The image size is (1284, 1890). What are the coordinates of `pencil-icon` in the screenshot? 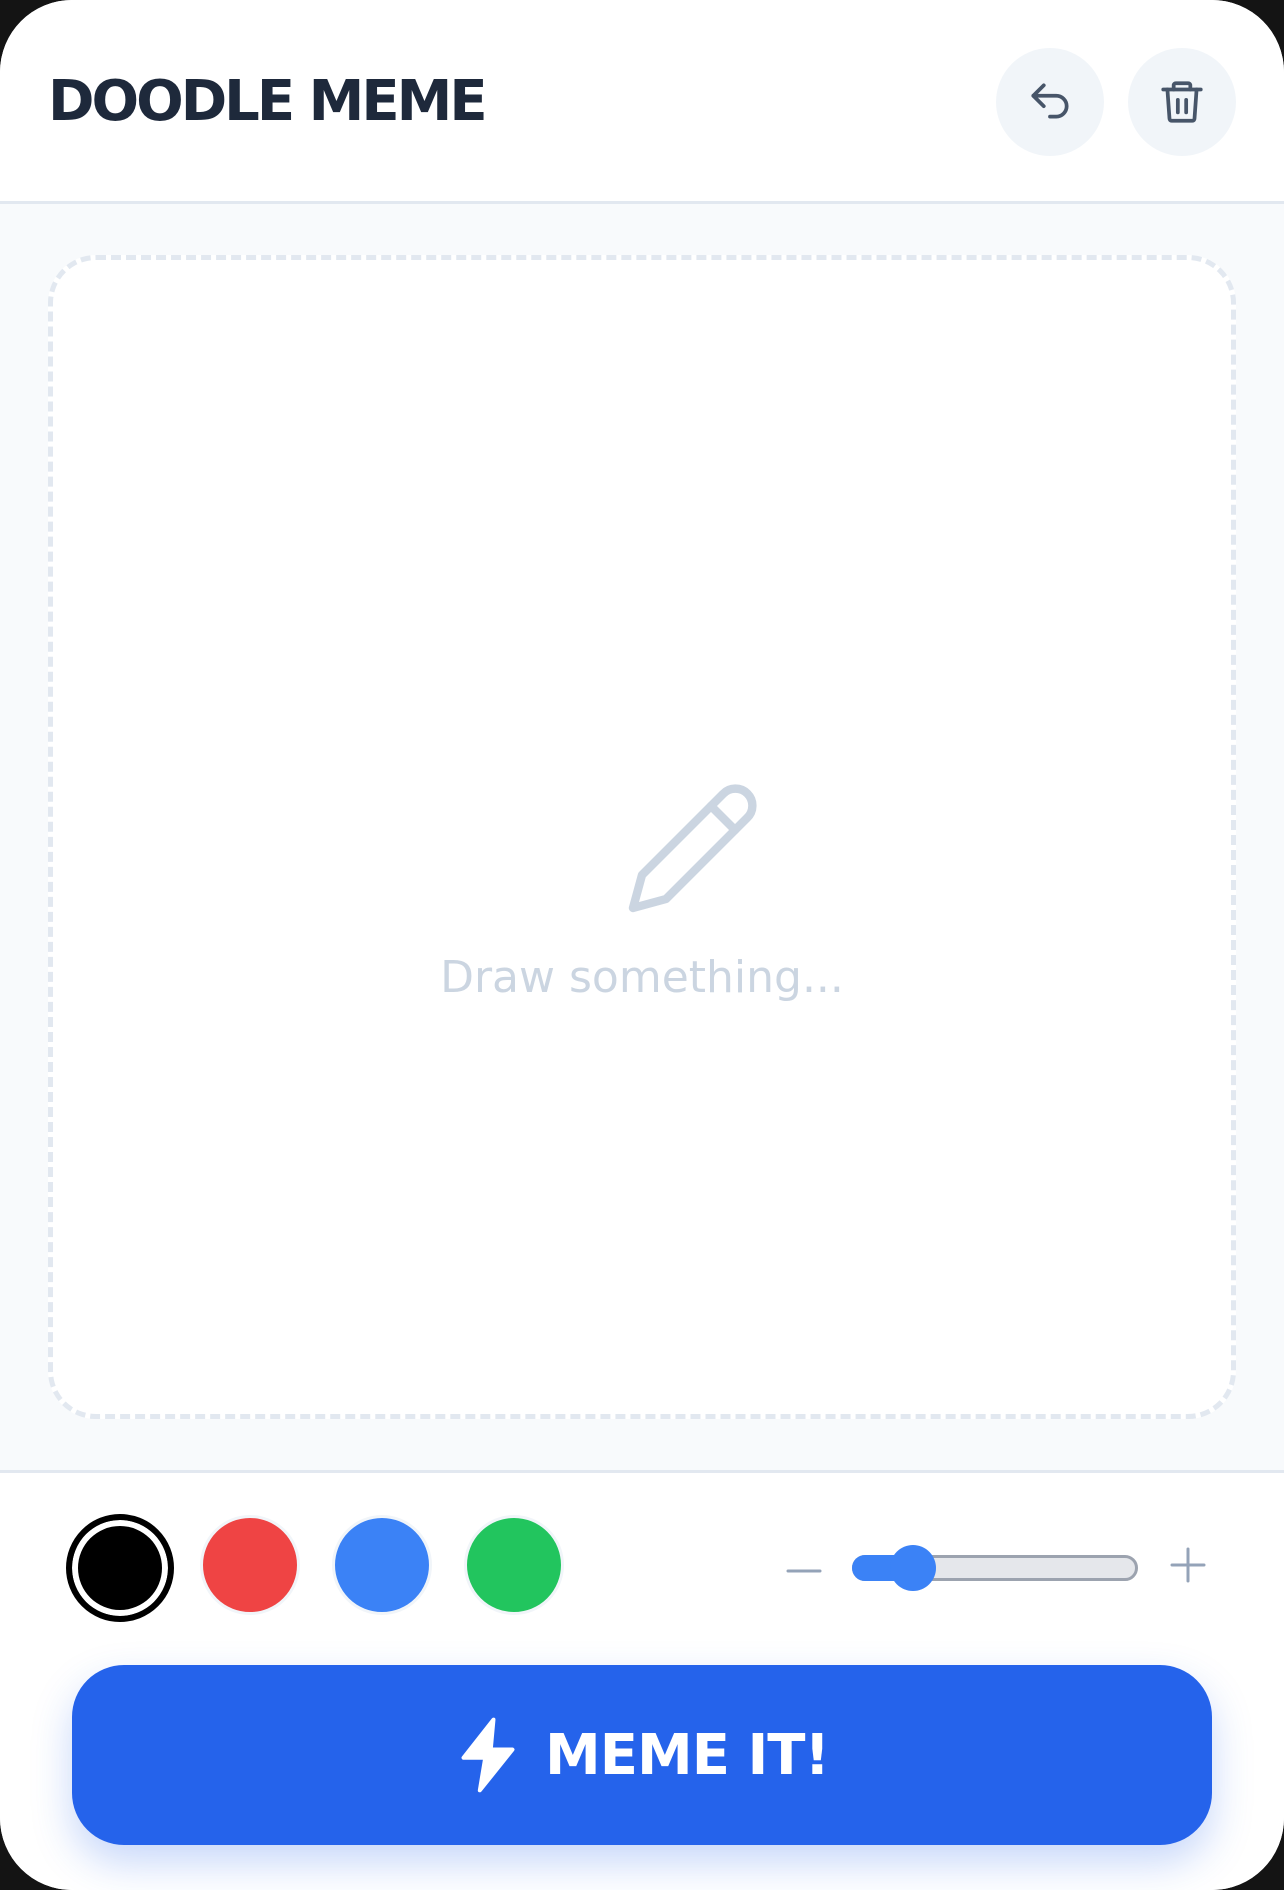 It's located at (692, 848).